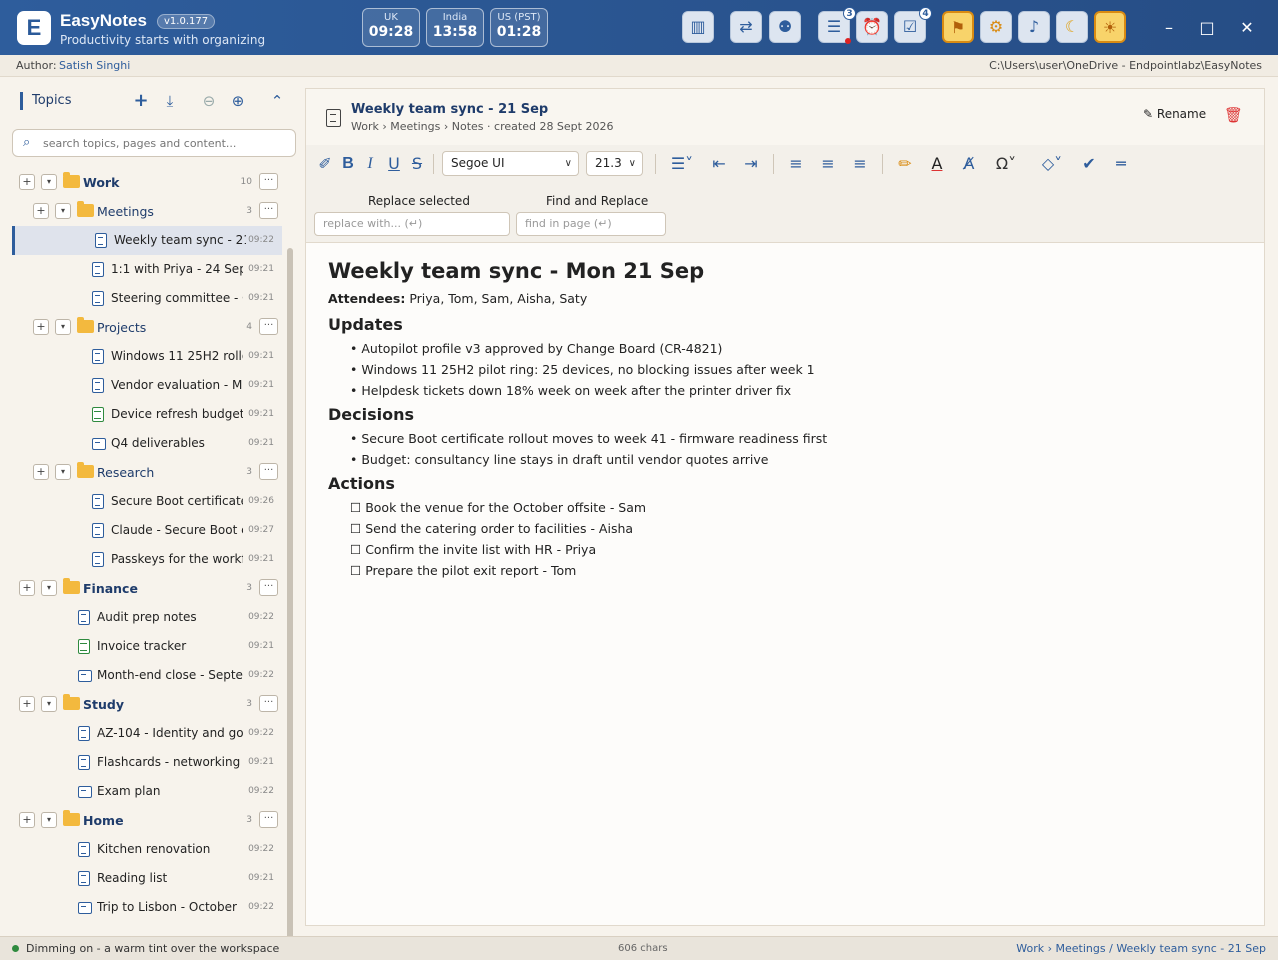 Image resolution: width=1278 pixels, height=960 pixels. I want to click on font-color-icon: A, so click(937, 164).